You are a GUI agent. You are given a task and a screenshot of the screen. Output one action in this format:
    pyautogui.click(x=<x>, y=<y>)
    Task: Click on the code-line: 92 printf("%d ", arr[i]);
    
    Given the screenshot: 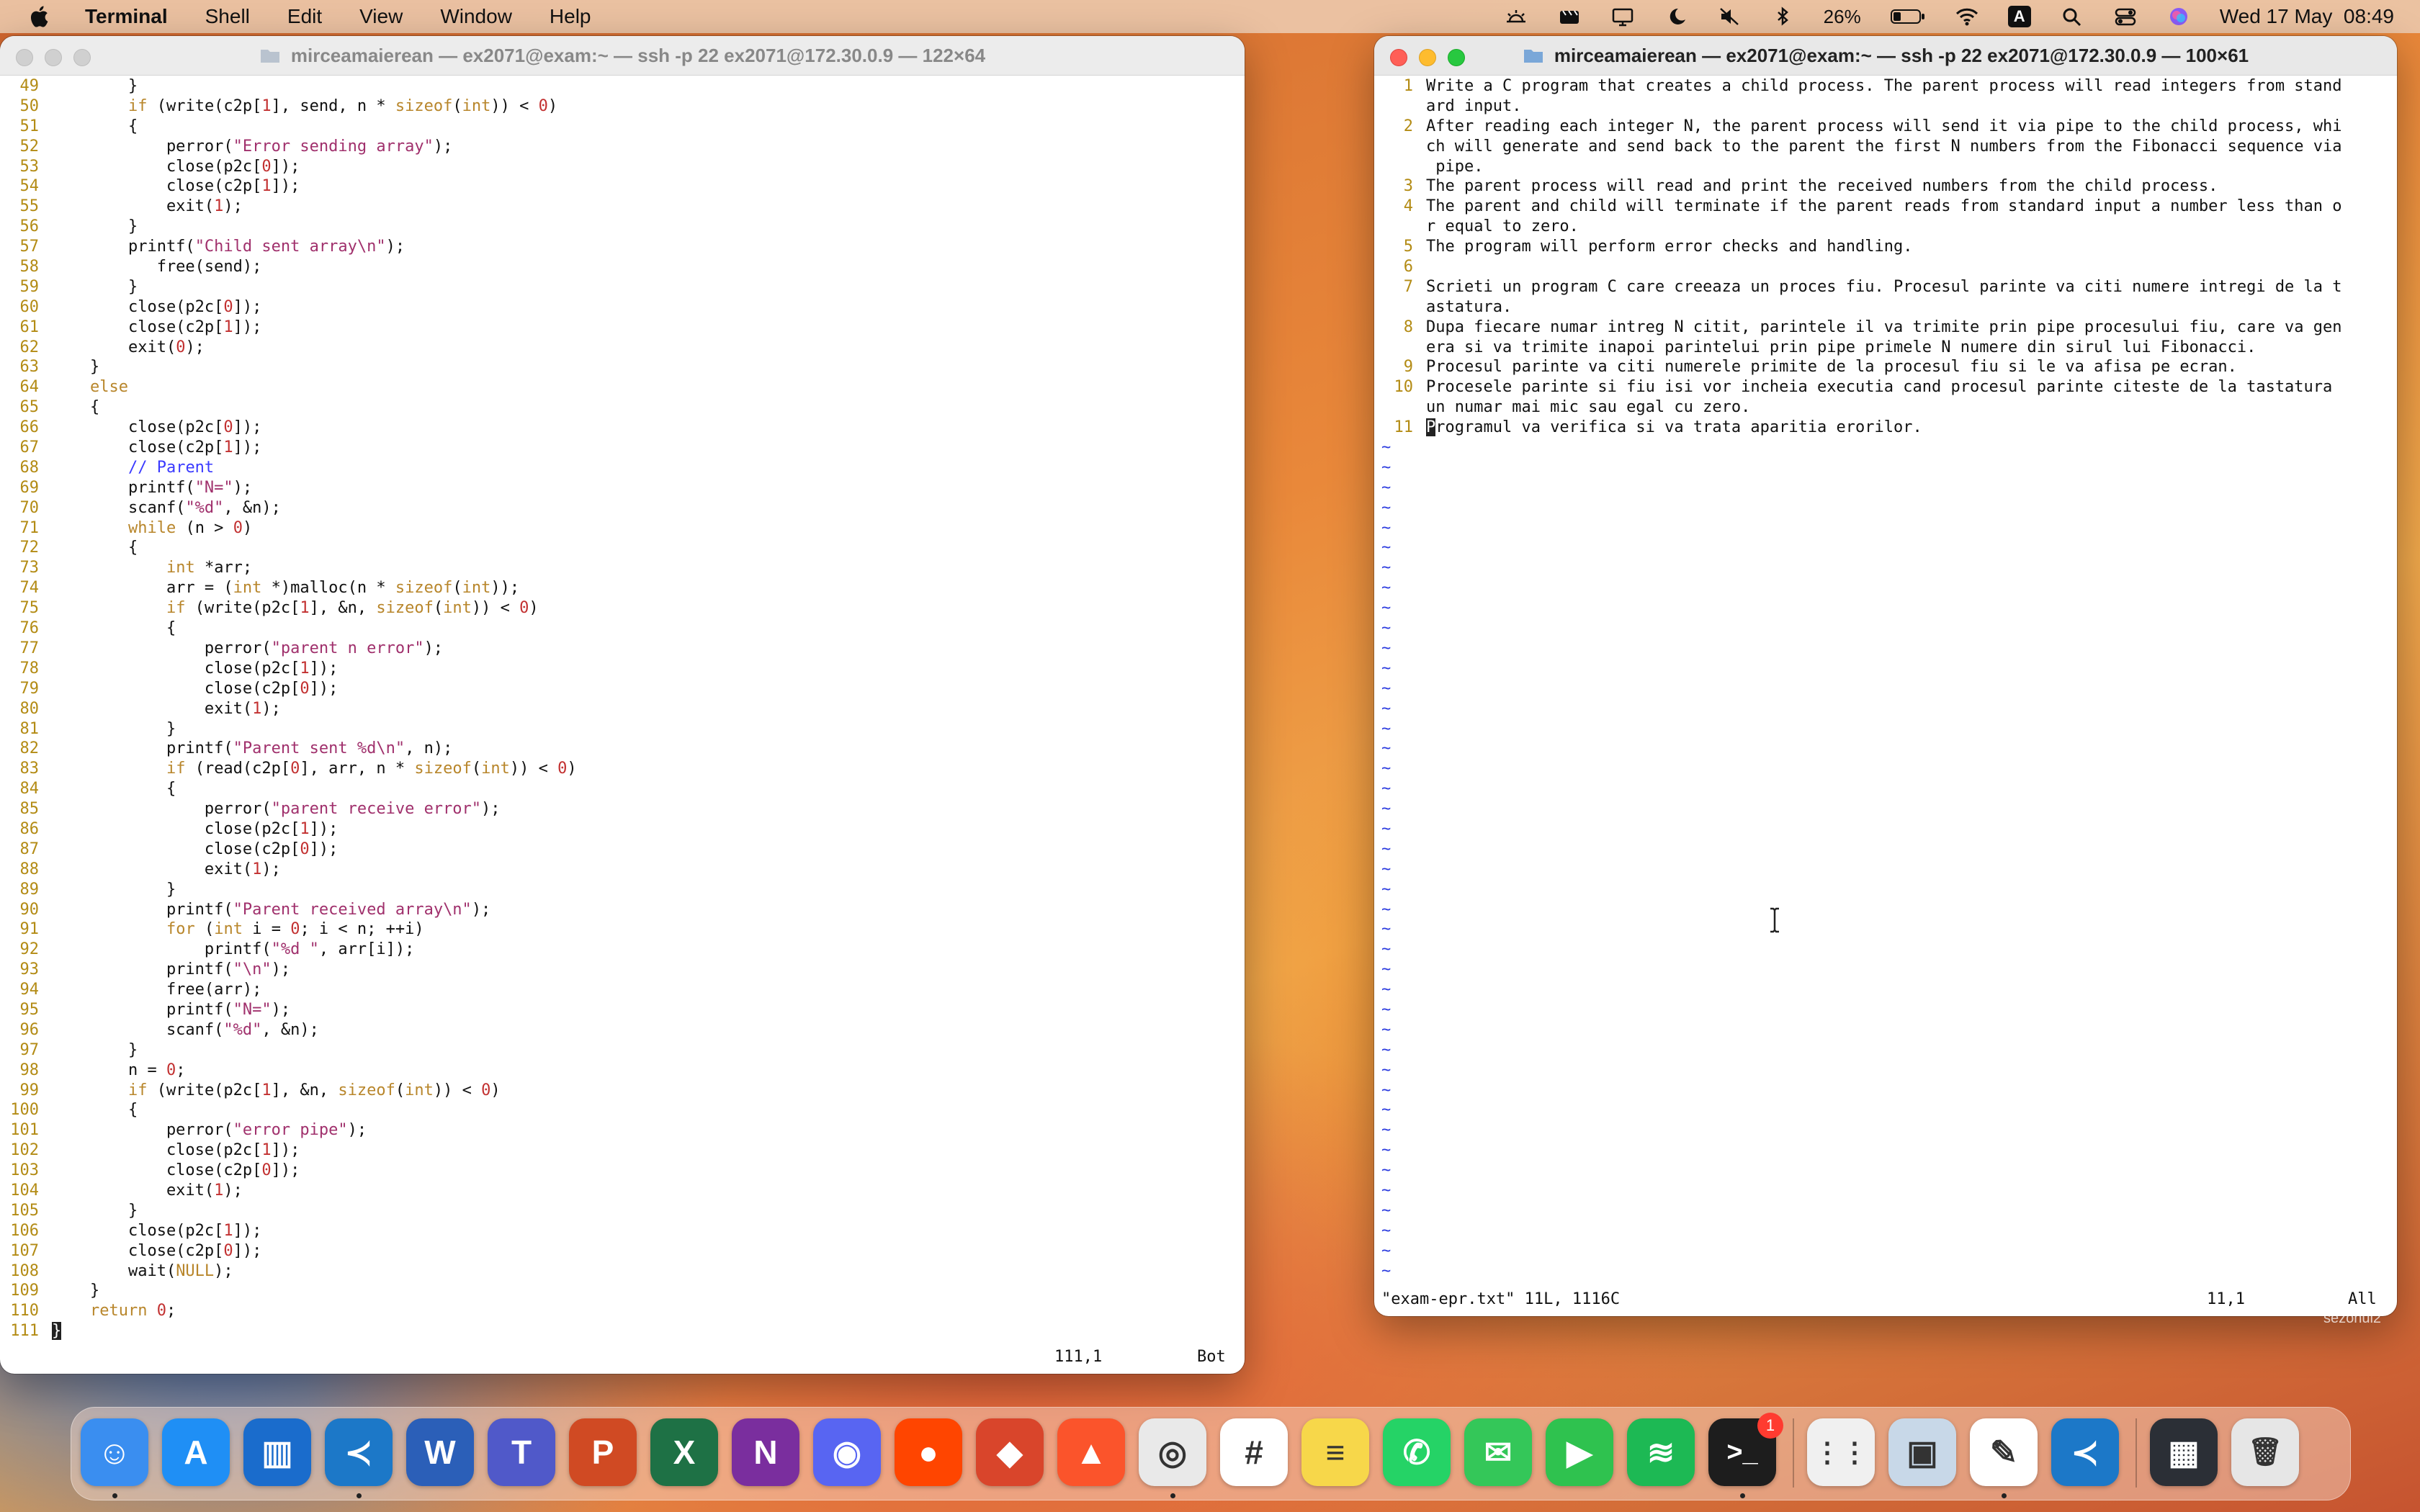 What is the action you would take?
    pyautogui.click(x=616, y=950)
    